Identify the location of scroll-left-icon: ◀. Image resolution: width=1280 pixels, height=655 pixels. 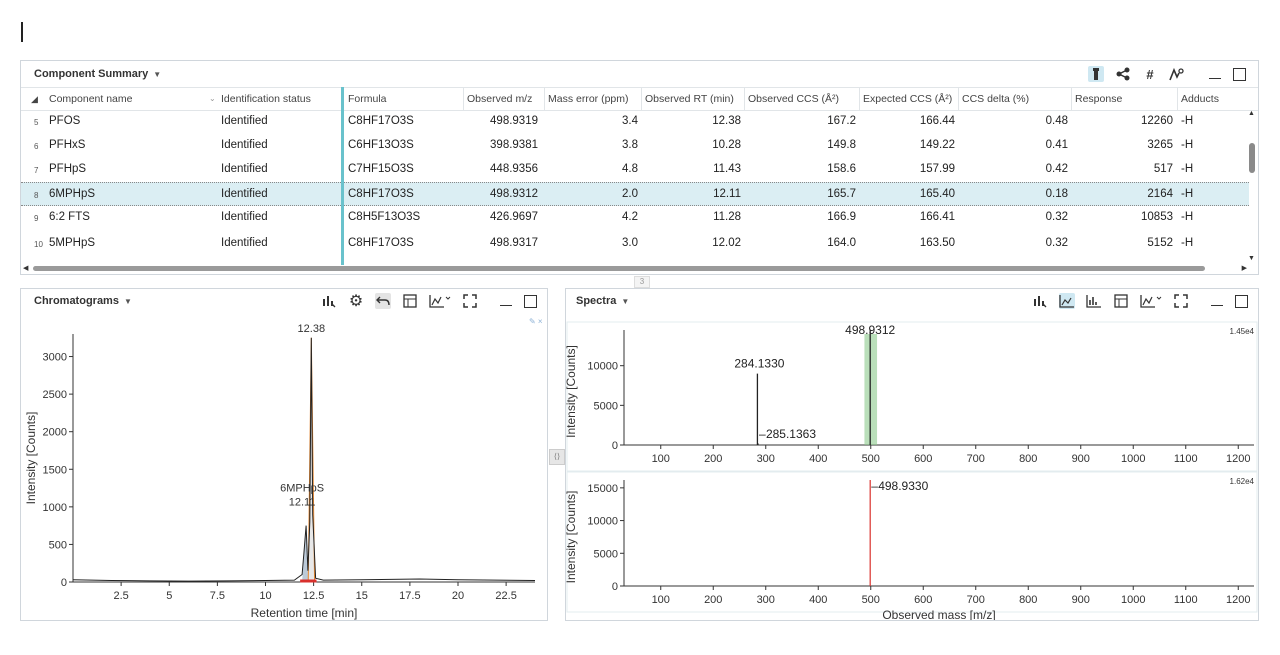
(25, 268).